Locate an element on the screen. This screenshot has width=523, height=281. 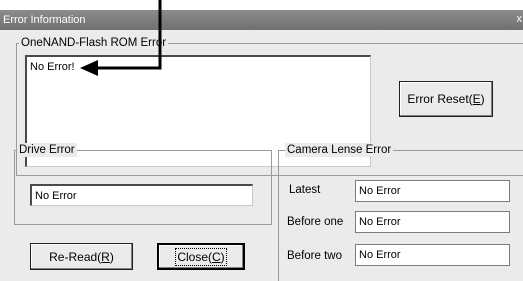
close-button-label: Close(C) is located at coordinates (201, 256).